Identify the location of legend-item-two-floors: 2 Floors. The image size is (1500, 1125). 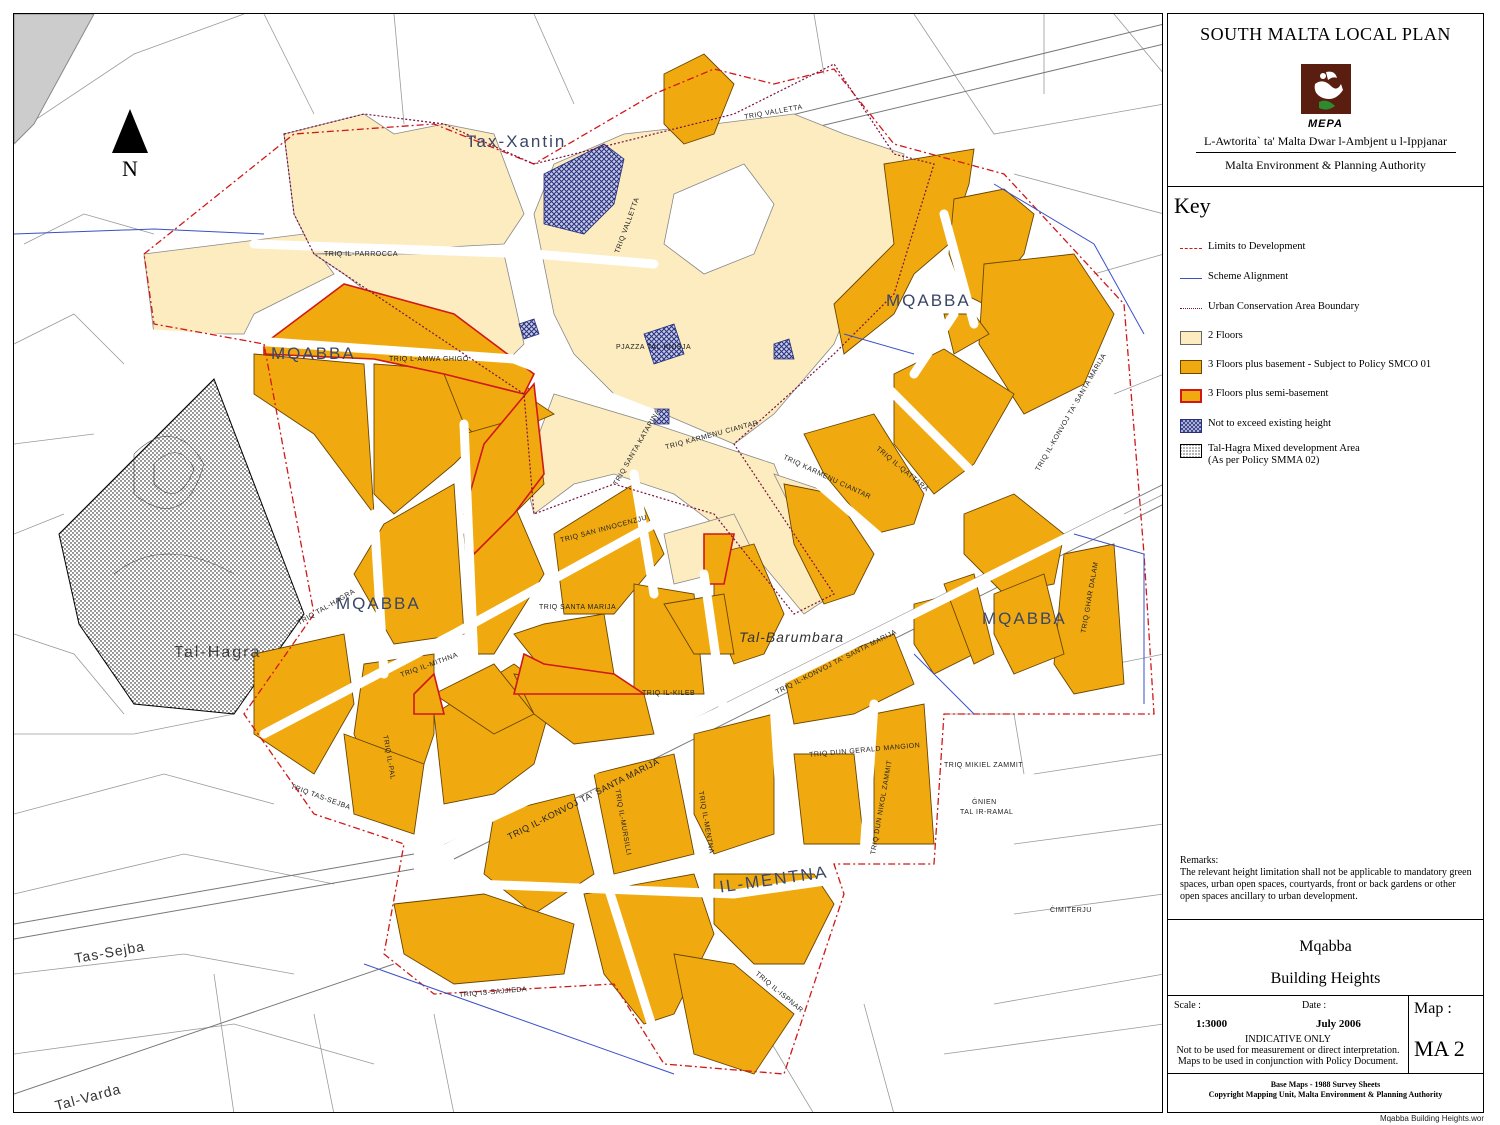
(1330, 338).